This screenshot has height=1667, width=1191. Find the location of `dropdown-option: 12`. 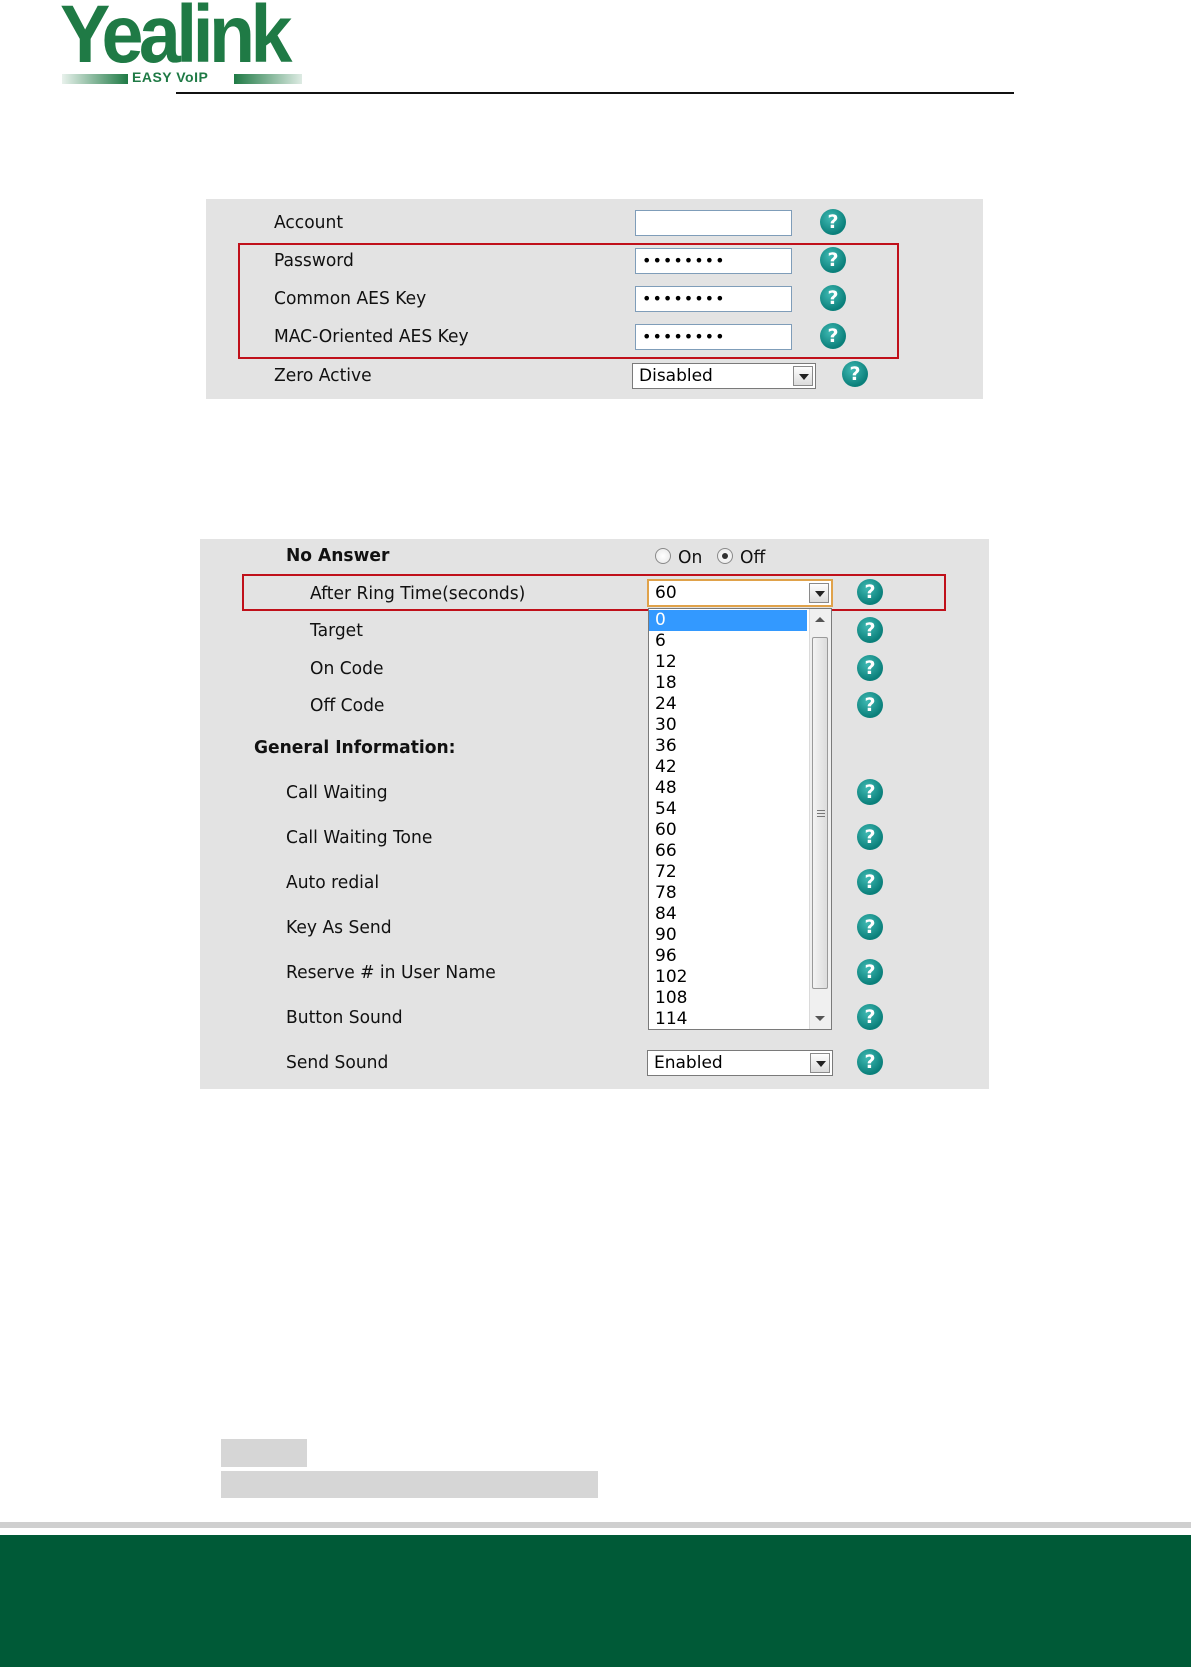

dropdown-option: 12 is located at coordinates (728, 662).